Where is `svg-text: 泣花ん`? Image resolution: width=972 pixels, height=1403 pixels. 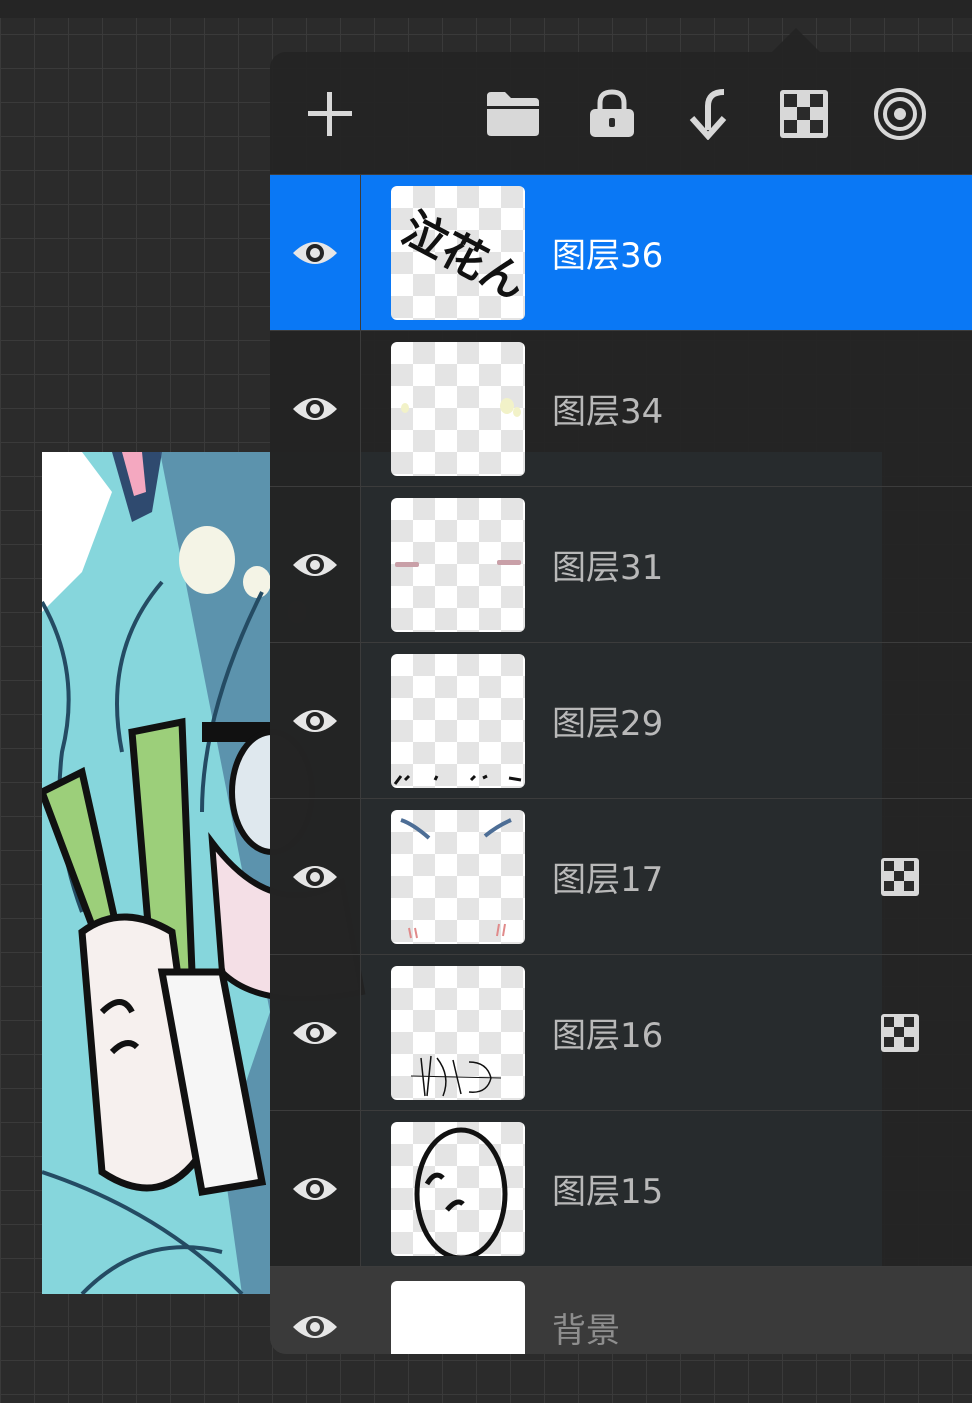
svg-text: 泣花ん is located at coordinates (459, 256).